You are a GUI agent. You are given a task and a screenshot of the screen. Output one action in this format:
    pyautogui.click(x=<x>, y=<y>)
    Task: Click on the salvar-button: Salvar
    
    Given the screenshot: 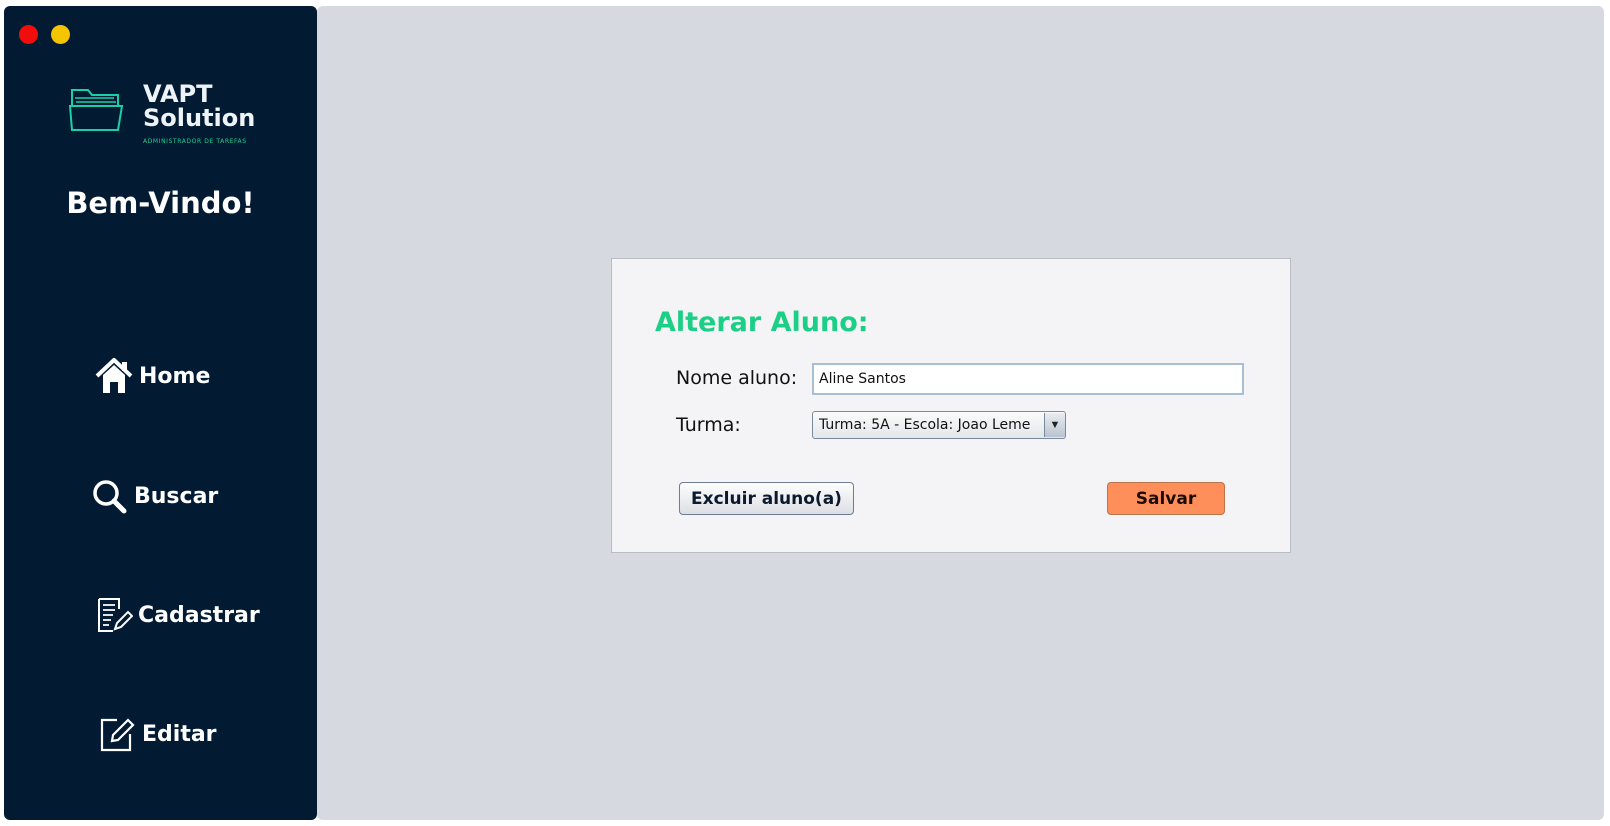 What is the action you would take?
    pyautogui.click(x=1166, y=498)
    